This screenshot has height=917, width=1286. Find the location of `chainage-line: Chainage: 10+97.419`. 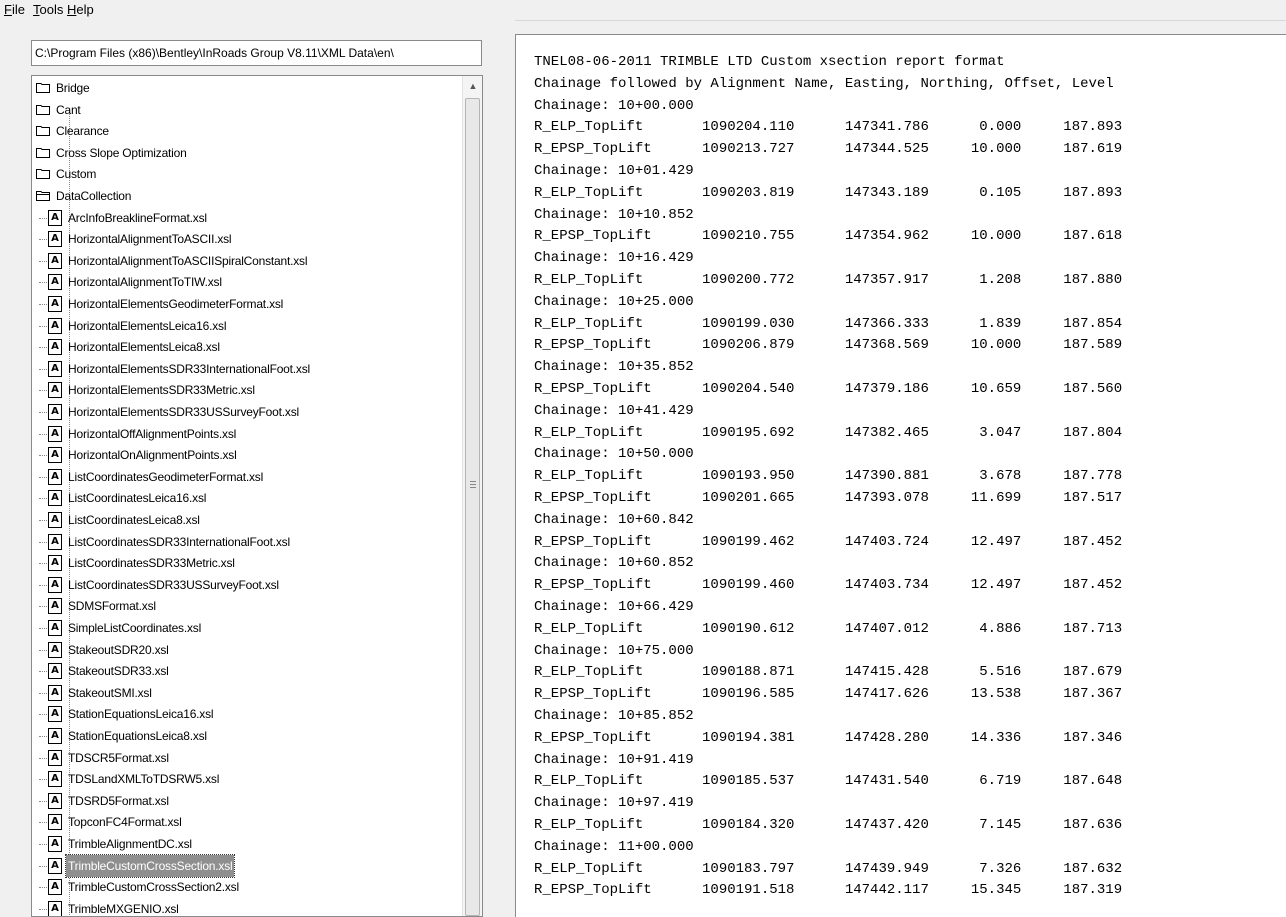

chainage-line: Chainage: 10+97.419 is located at coordinates (614, 803).